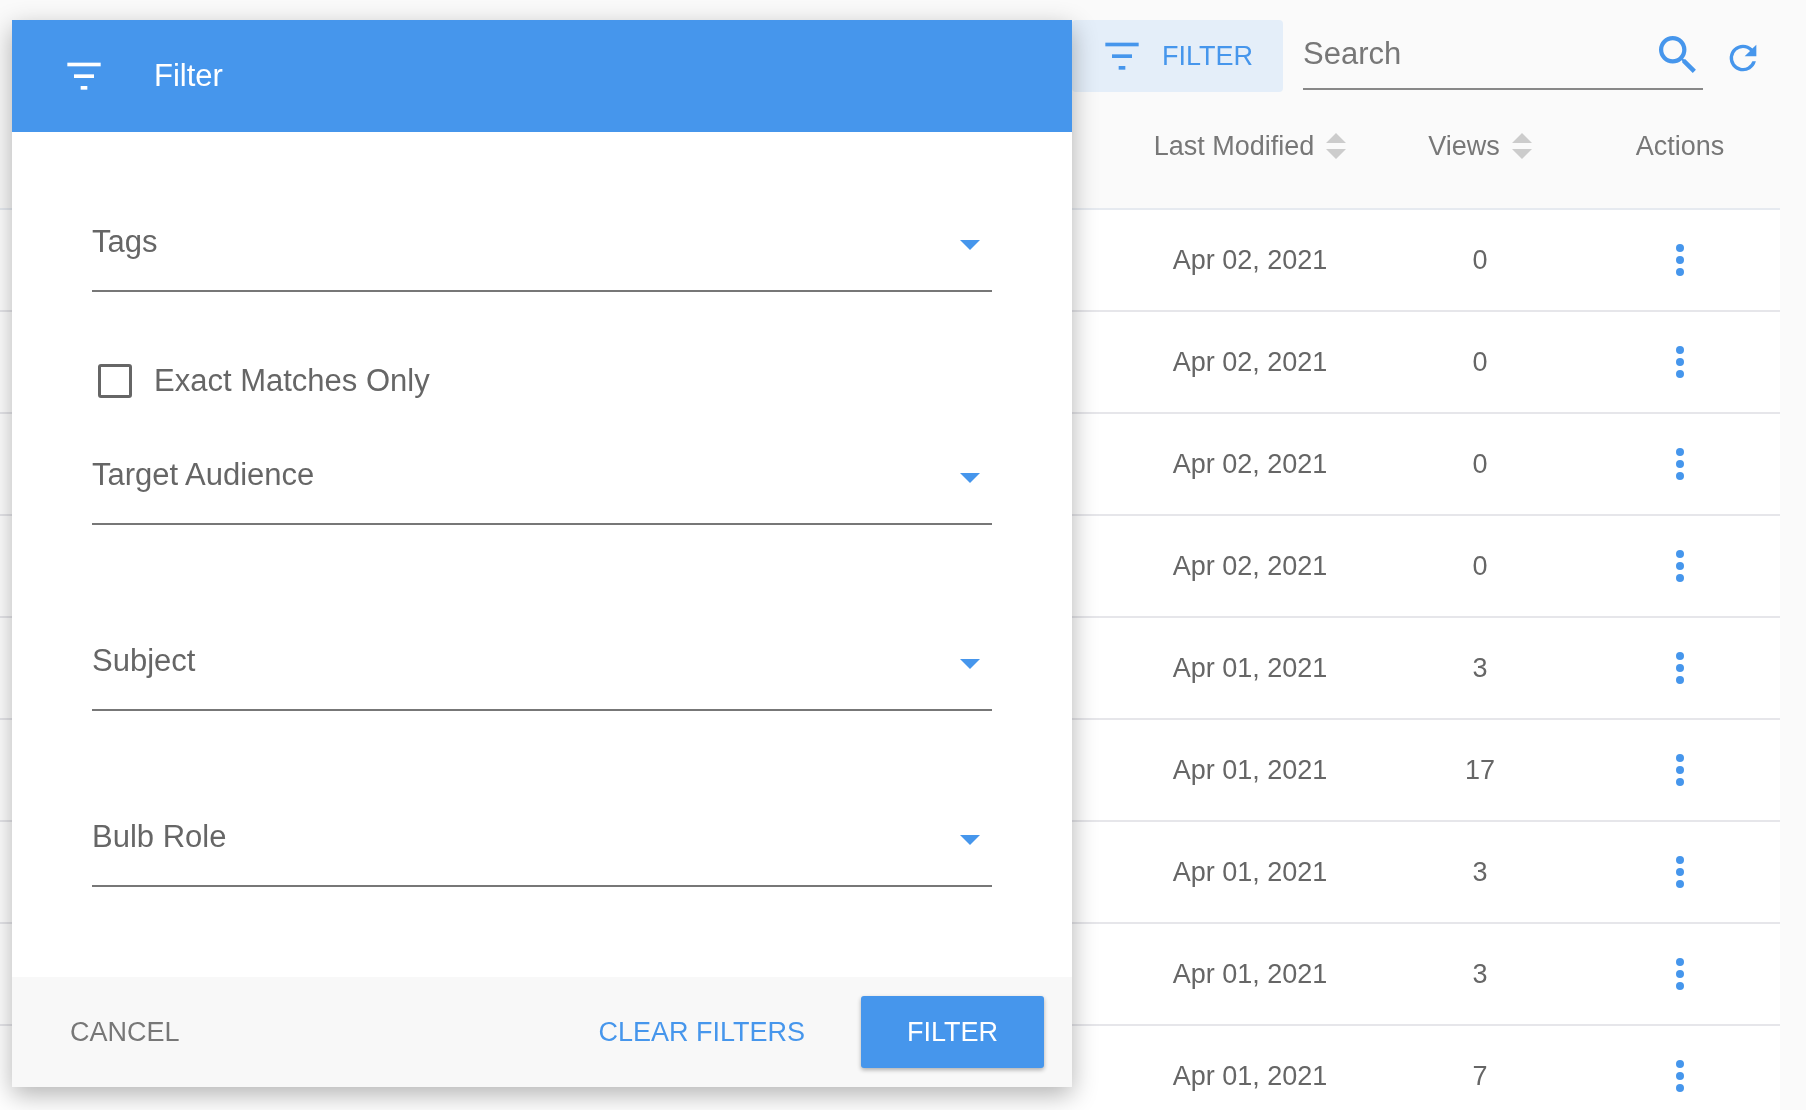  What do you see at coordinates (1480, 146) in the screenshot?
I see `column-header: Views` at bounding box center [1480, 146].